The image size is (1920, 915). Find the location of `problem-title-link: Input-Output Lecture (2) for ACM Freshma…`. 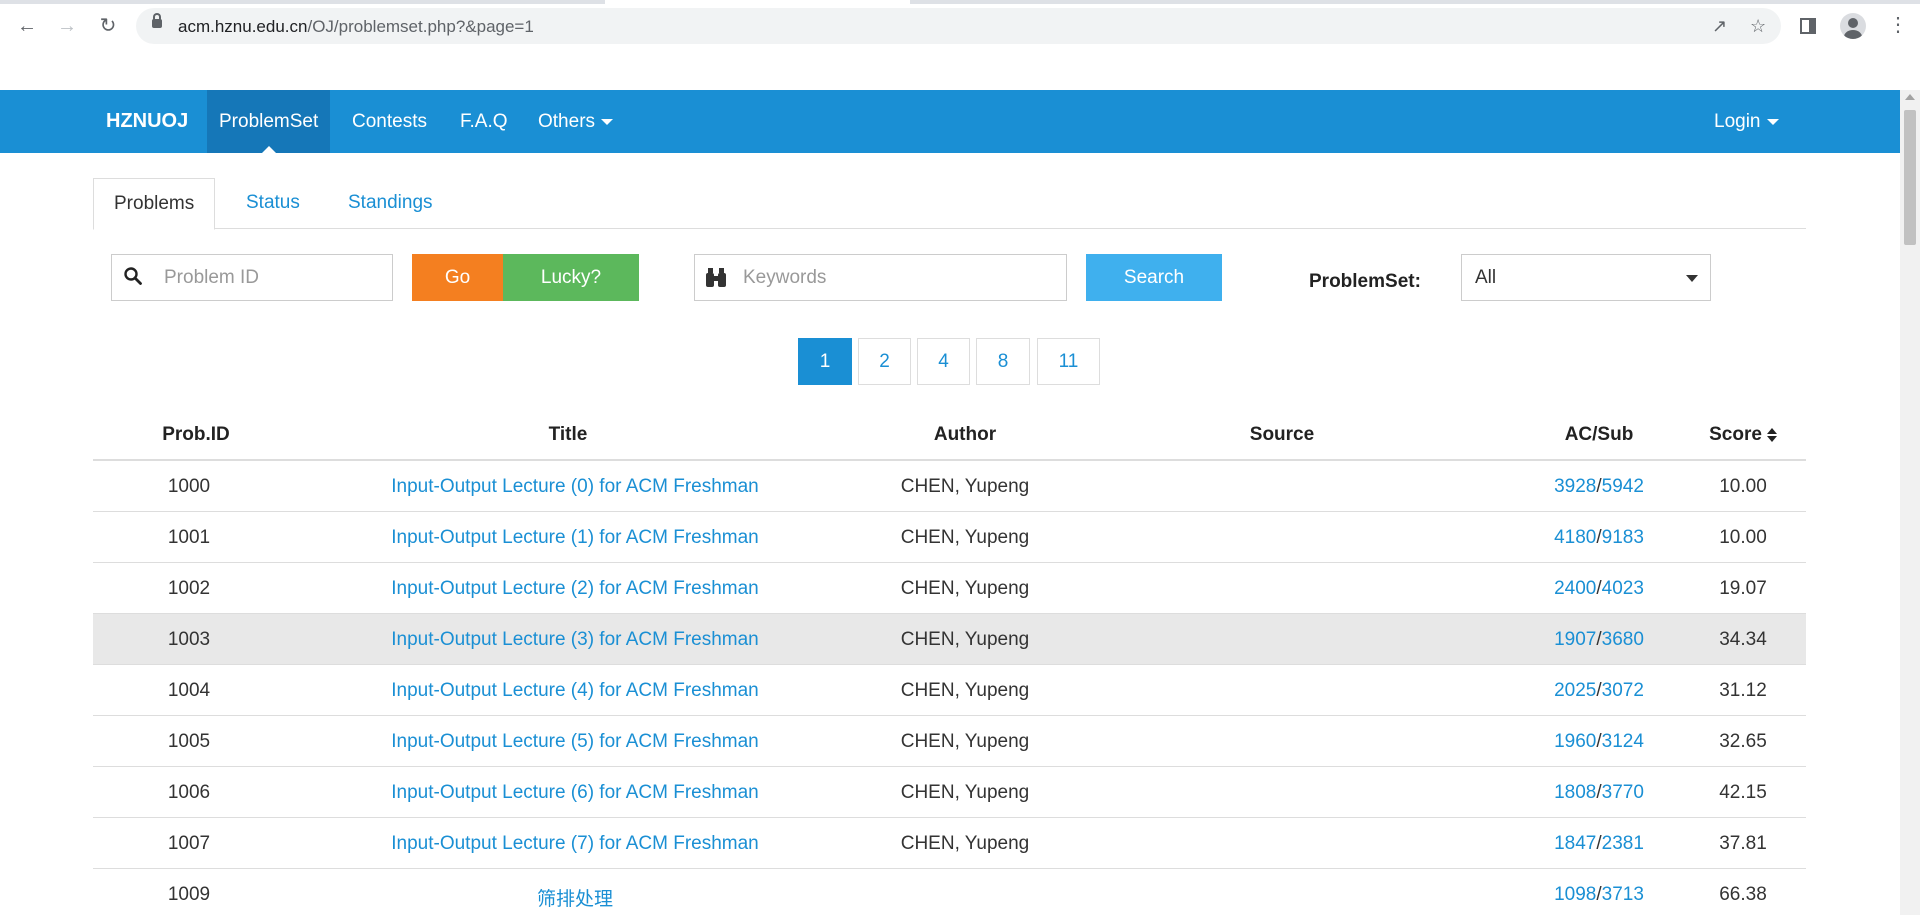

problem-title-link: Input-Output Lecture (2) for ACM Freshma… is located at coordinates (575, 589).